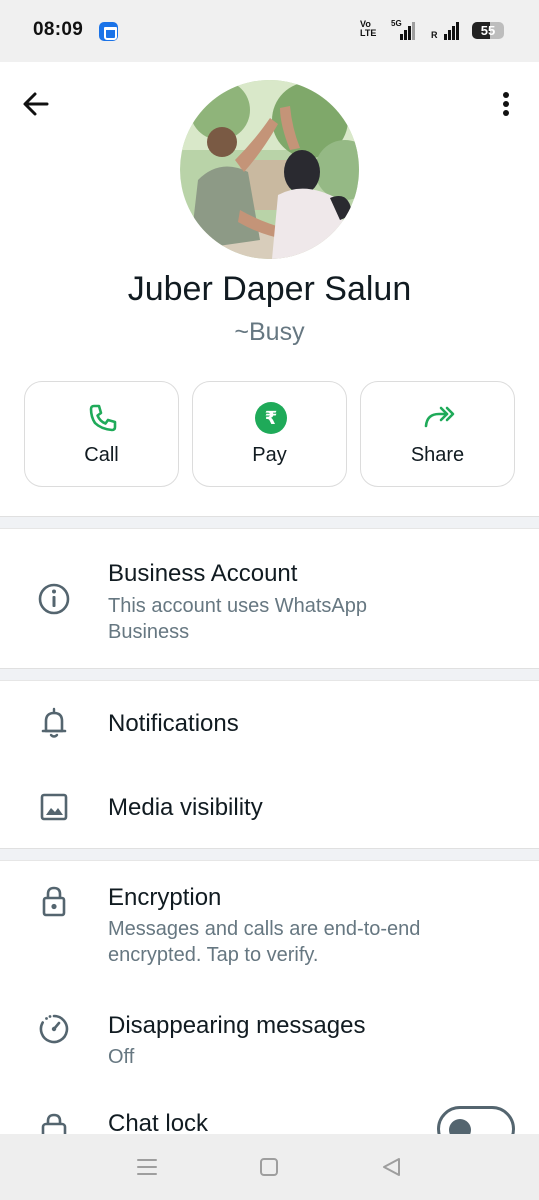 The image size is (539, 1200). I want to click on disappearing-messages-title: Disappearing messages, so click(237, 1025).